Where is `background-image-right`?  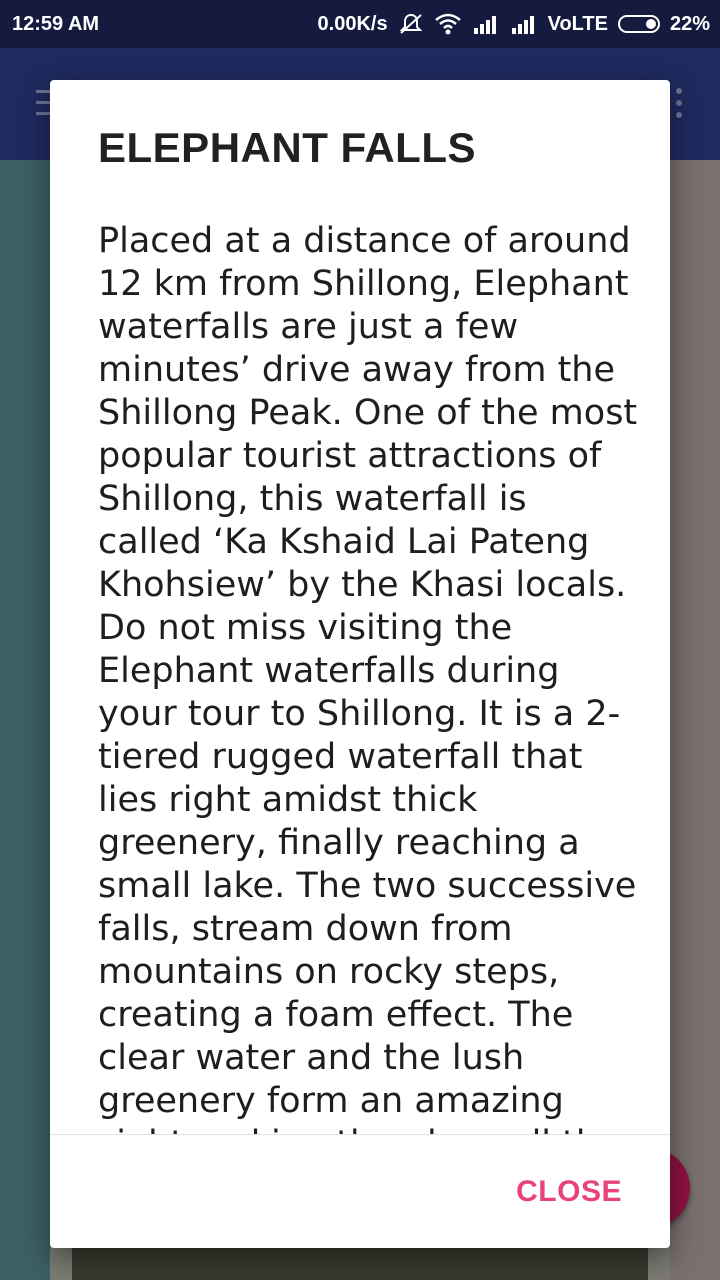
background-image-right is located at coordinates (695, 720).